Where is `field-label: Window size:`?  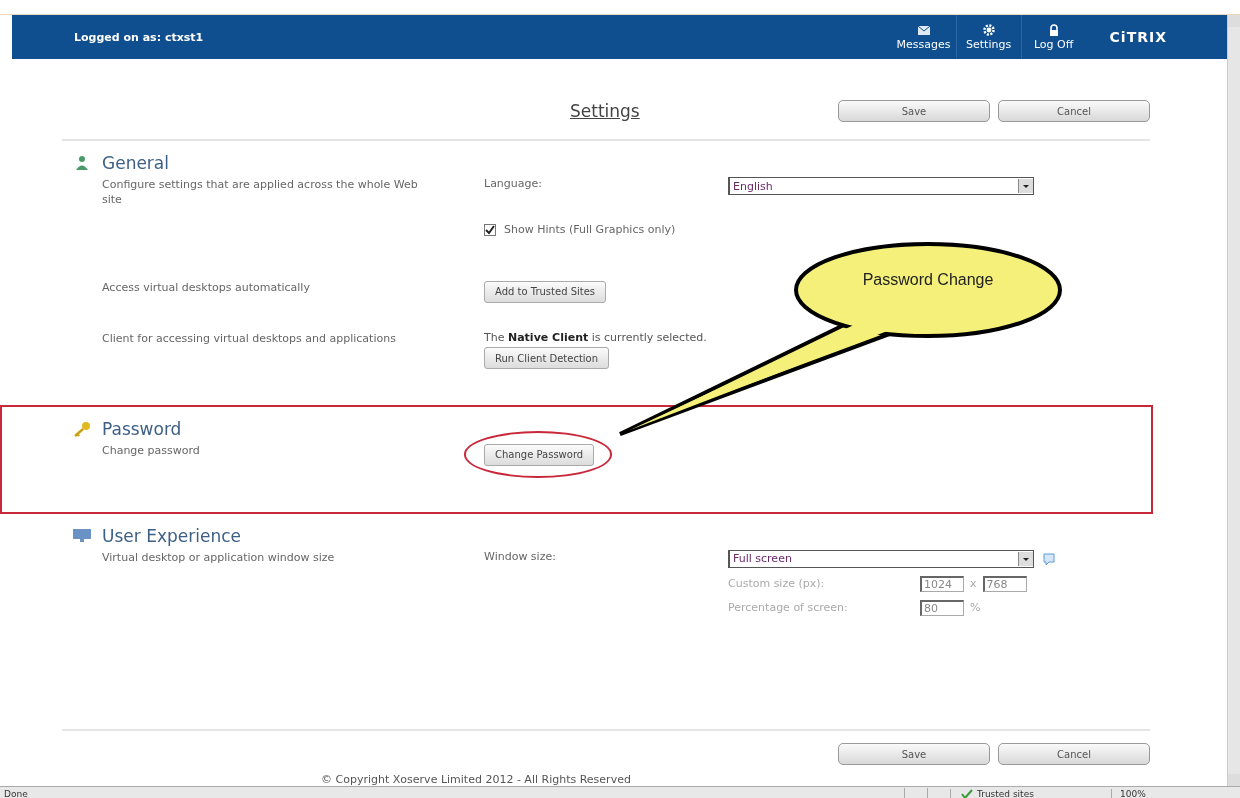
field-label: Window size: is located at coordinates (520, 556).